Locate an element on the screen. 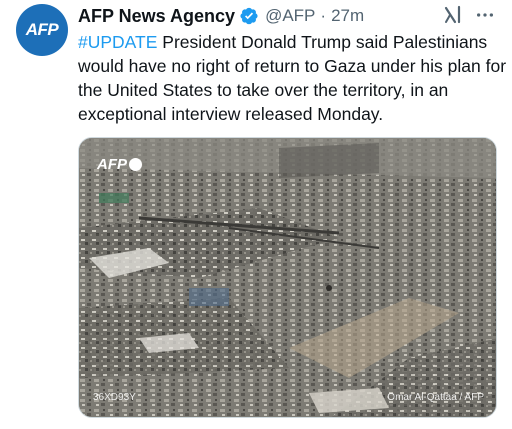 This screenshot has height=429, width=512. afp-watermark: AFP is located at coordinates (119, 164).